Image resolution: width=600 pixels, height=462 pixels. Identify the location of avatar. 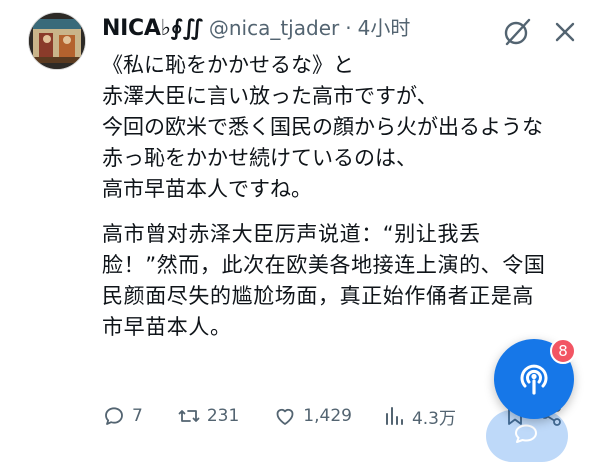
(57, 41).